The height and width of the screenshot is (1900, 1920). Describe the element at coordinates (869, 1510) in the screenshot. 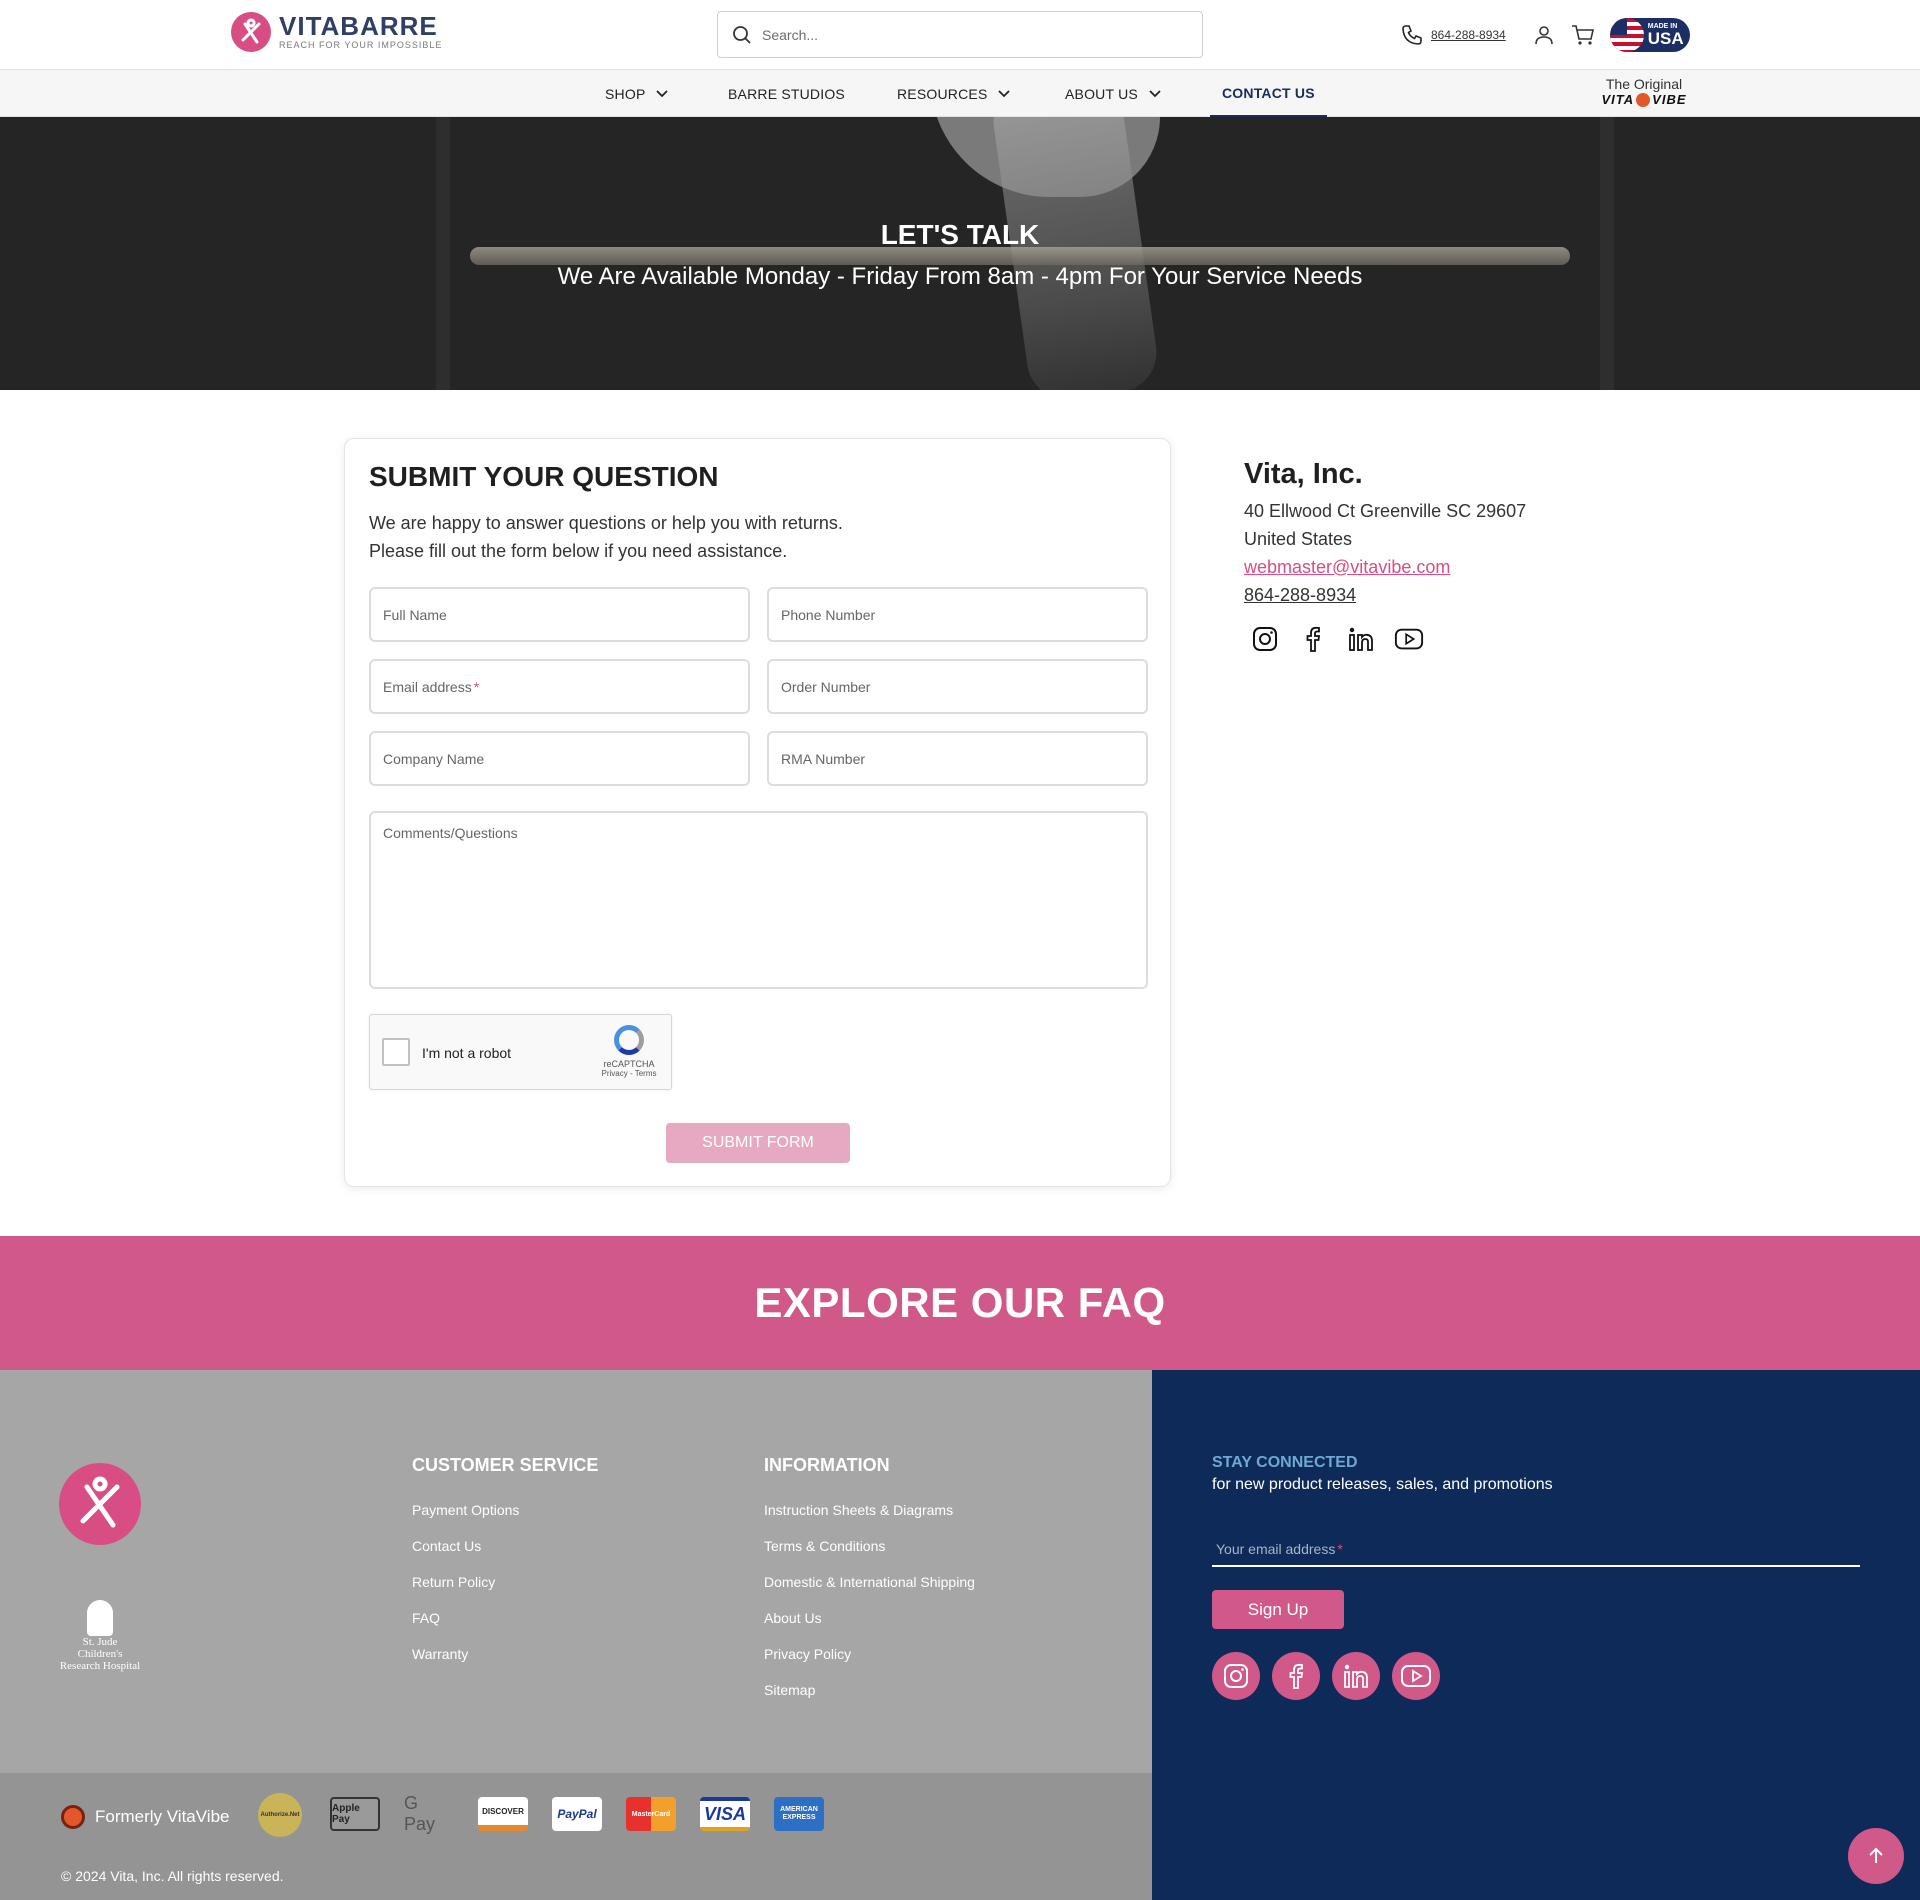

I see `footer-link-instruction-sheets: Instruction Sheets & Diagrams` at that location.